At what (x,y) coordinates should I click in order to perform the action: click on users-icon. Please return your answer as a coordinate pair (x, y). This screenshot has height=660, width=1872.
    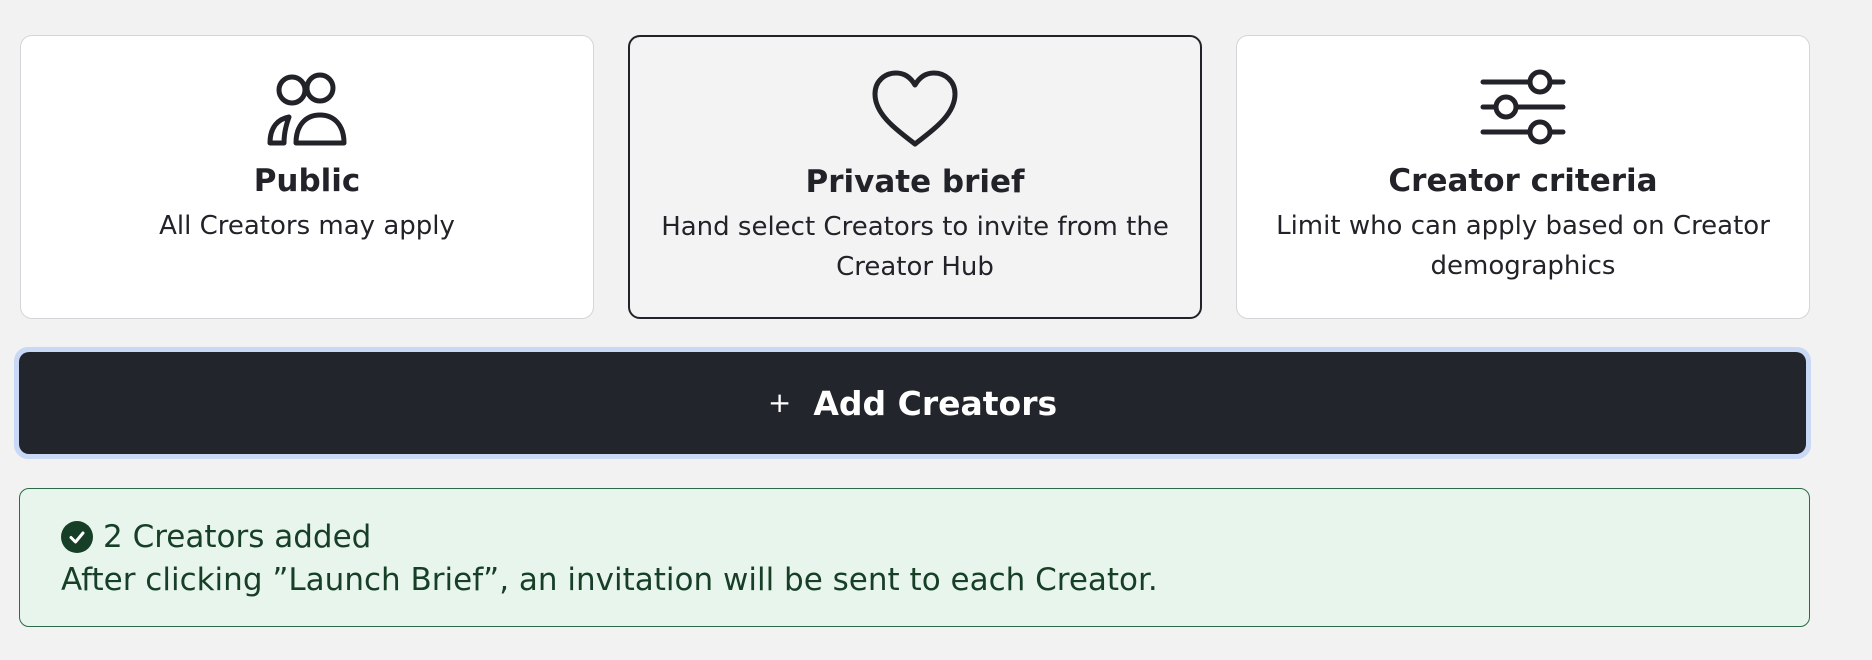
    Looking at the image, I should click on (307, 109).